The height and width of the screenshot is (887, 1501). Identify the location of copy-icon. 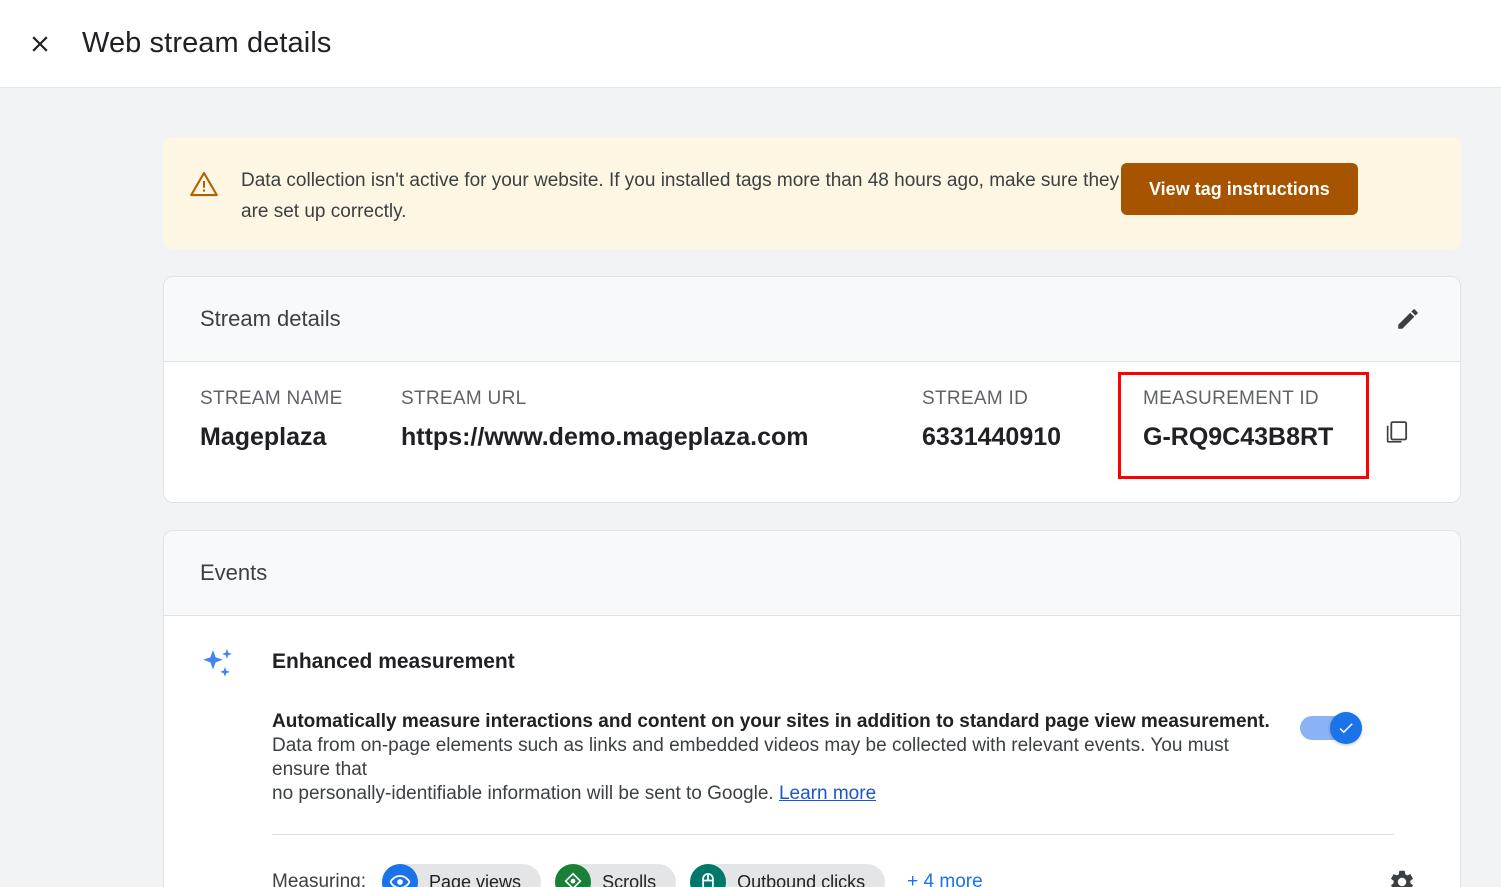
(1396, 431).